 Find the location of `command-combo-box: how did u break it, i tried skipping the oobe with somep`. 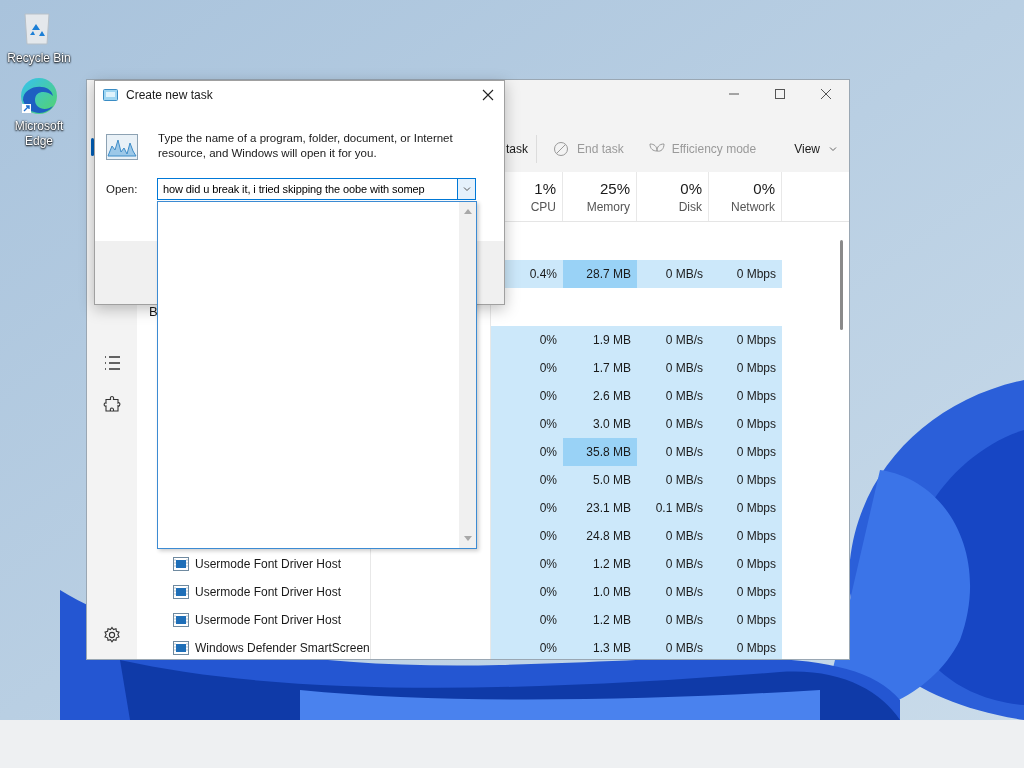

command-combo-box: how did u break it, i tried skipping the oobe with somep is located at coordinates (316, 189).